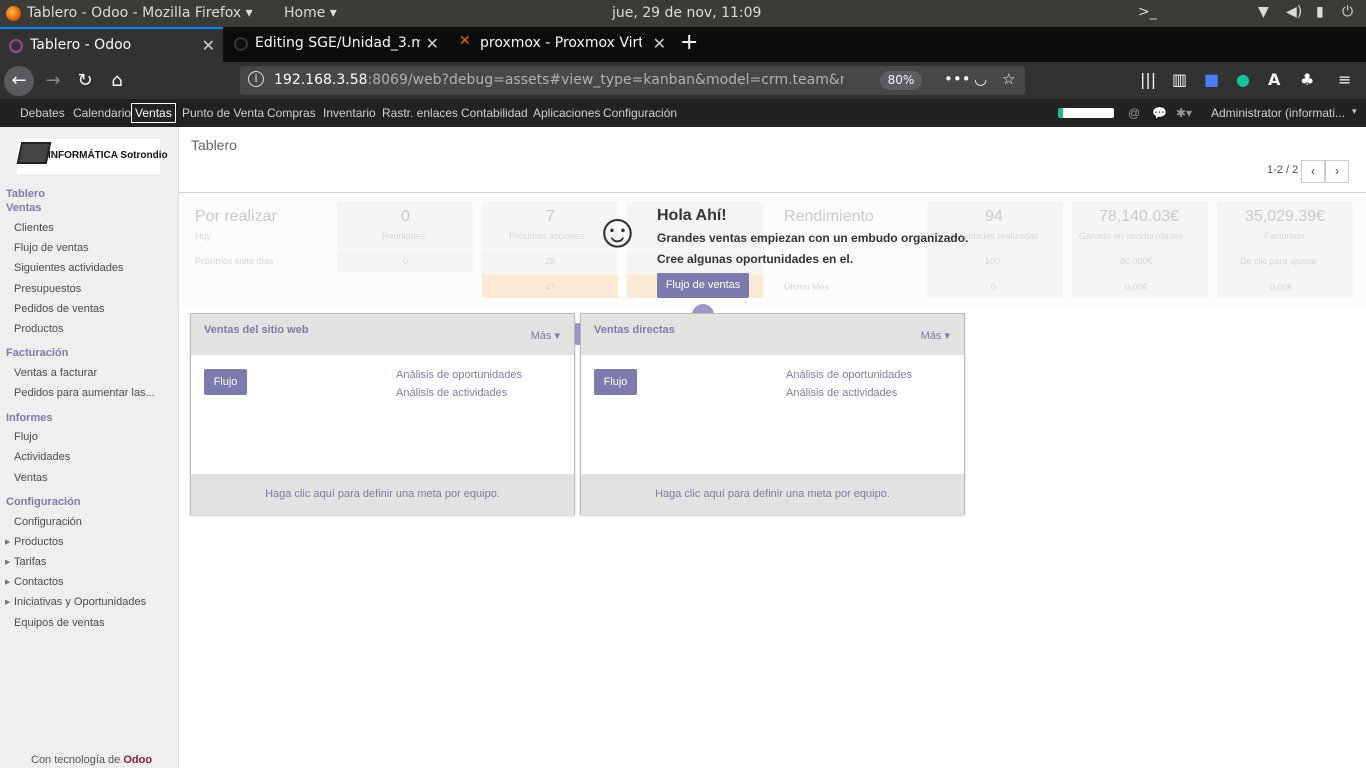 This screenshot has width=1366, height=768. Describe the element at coordinates (1354, 111) in the screenshot. I see `user-menu-caret-icon: ▾` at that location.